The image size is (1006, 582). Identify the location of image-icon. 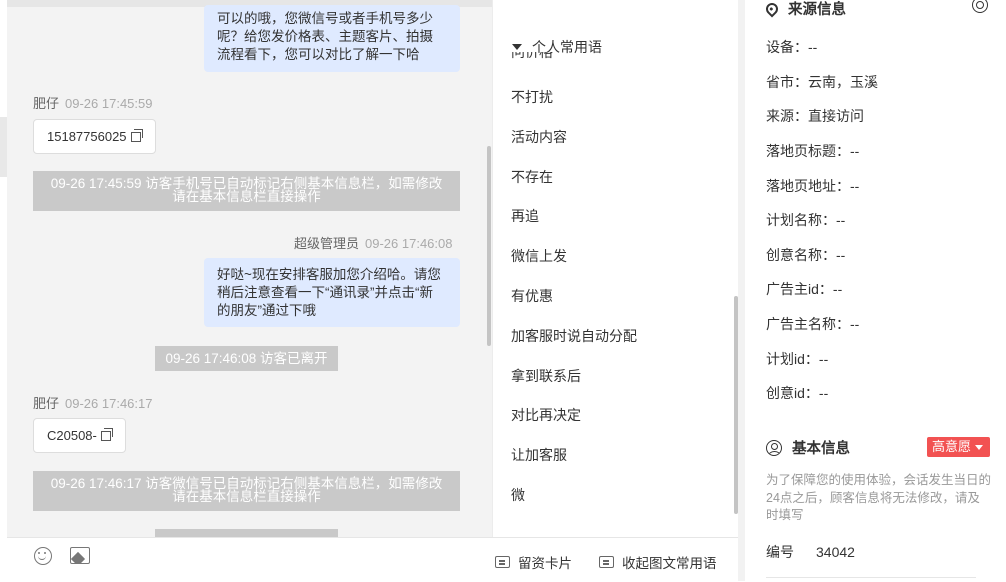
(80, 555).